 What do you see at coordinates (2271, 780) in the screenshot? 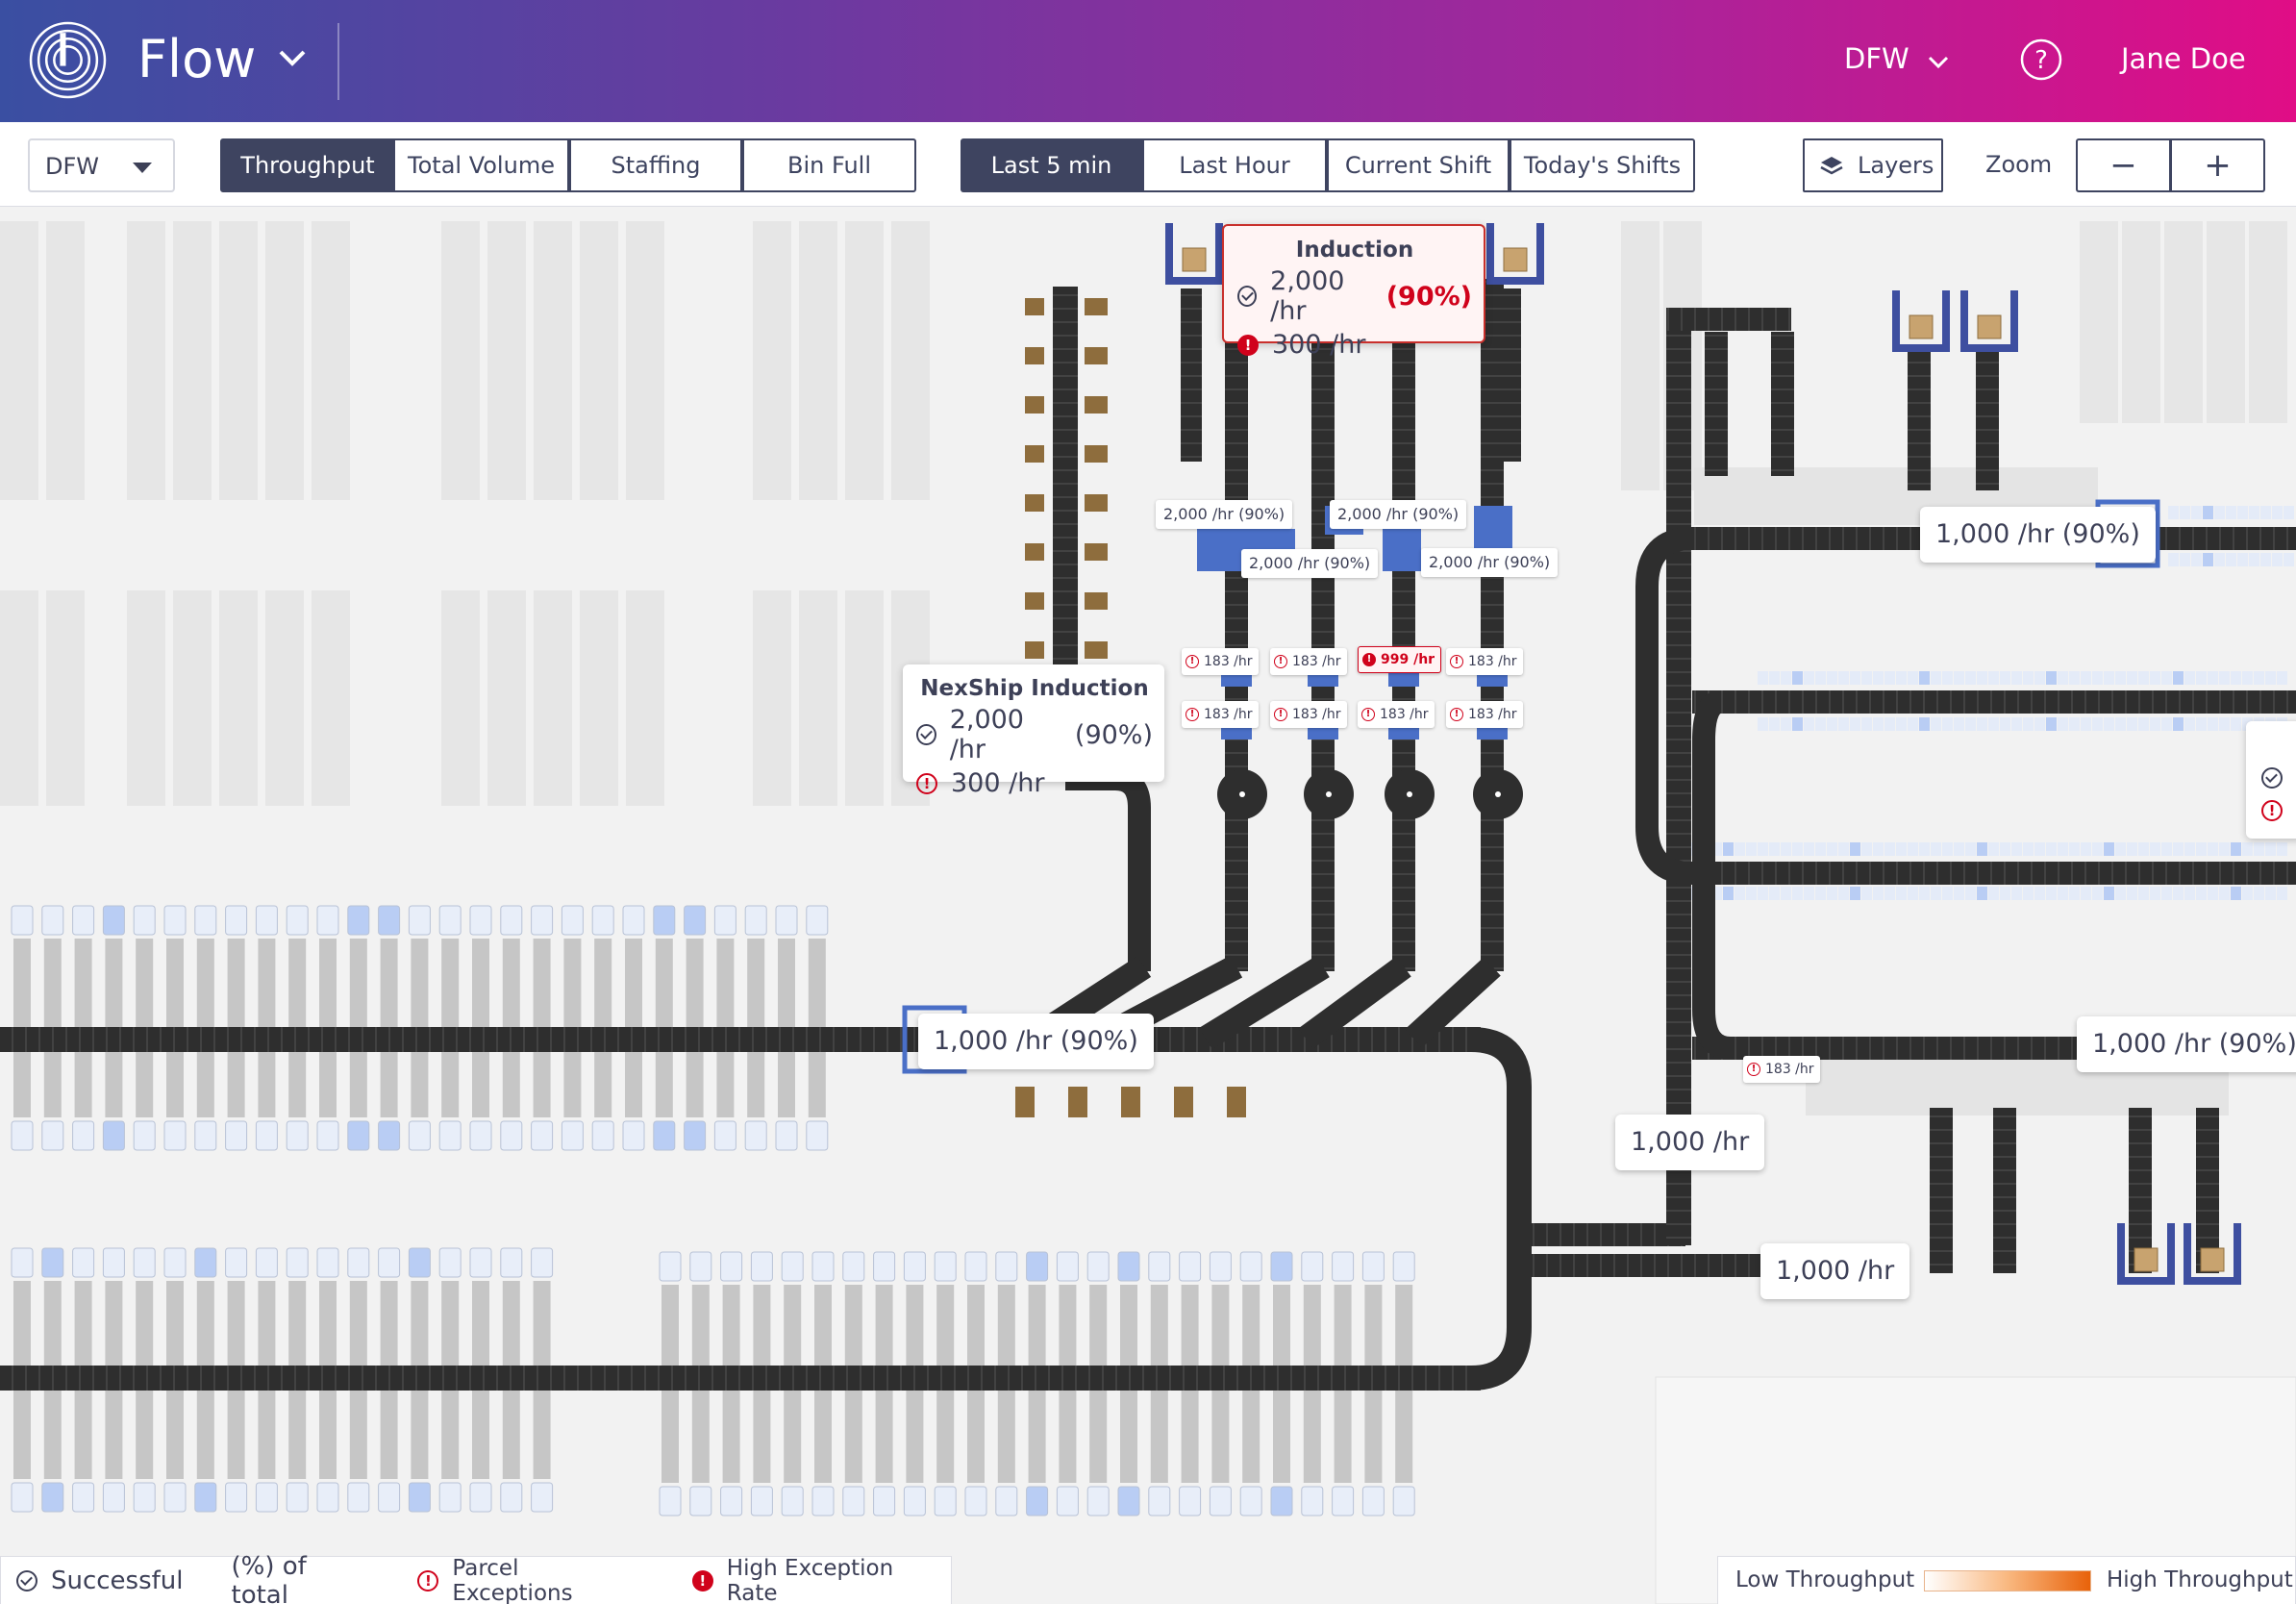
I see `offscreen-card: !` at bounding box center [2271, 780].